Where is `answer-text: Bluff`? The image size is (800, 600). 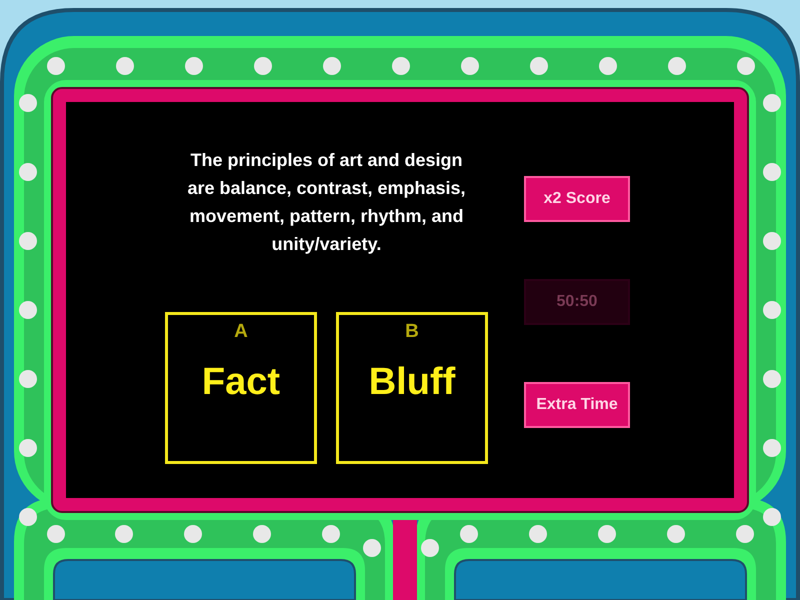
answer-text: Bluff is located at coordinates (412, 382).